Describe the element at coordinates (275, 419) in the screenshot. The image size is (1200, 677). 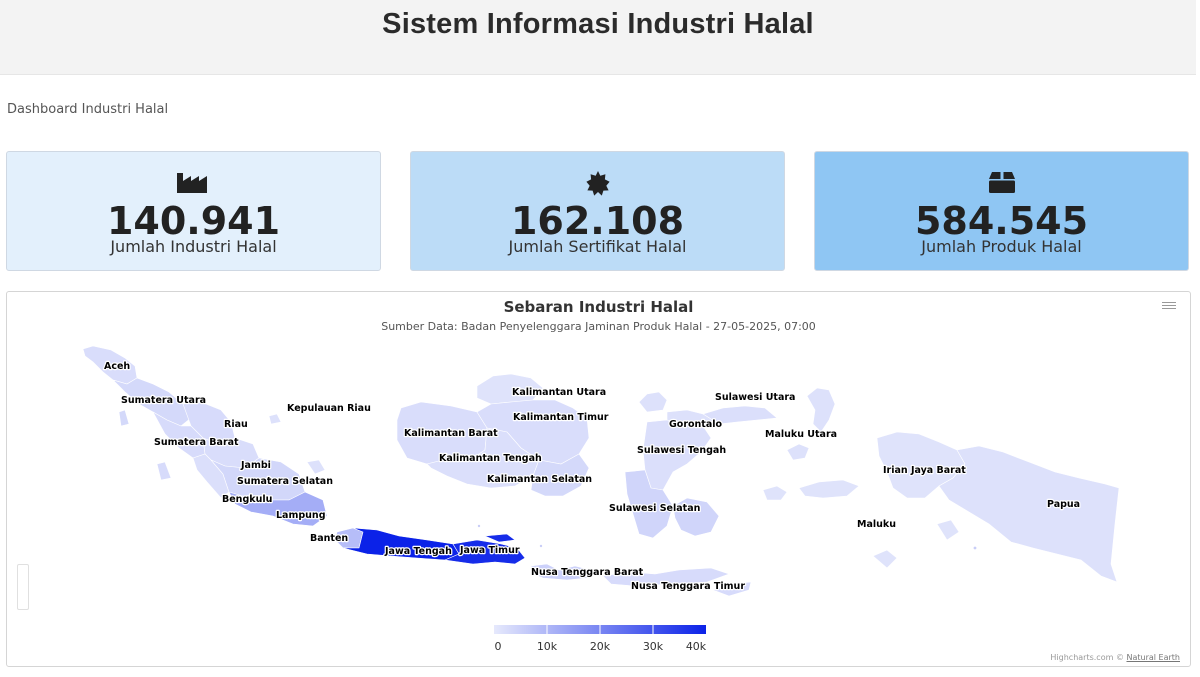
I see `province-kepulauan-riau-islands` at that location.